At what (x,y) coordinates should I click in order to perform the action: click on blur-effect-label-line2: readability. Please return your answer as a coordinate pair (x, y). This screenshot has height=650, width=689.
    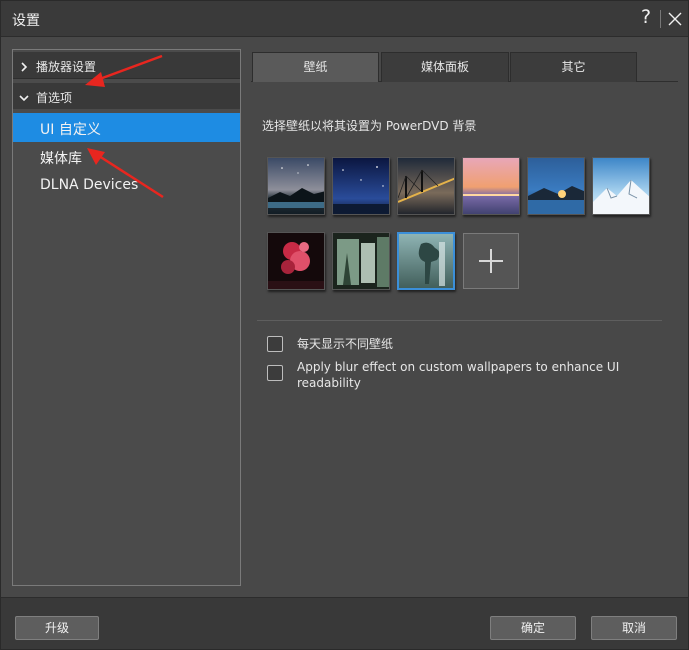
    Looking at the image, I should click on (329, 383).